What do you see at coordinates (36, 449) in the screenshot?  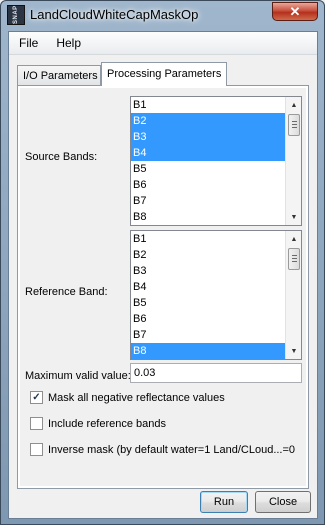 I see `inverse-mask-checkbox` at bounding box center [36, 449].